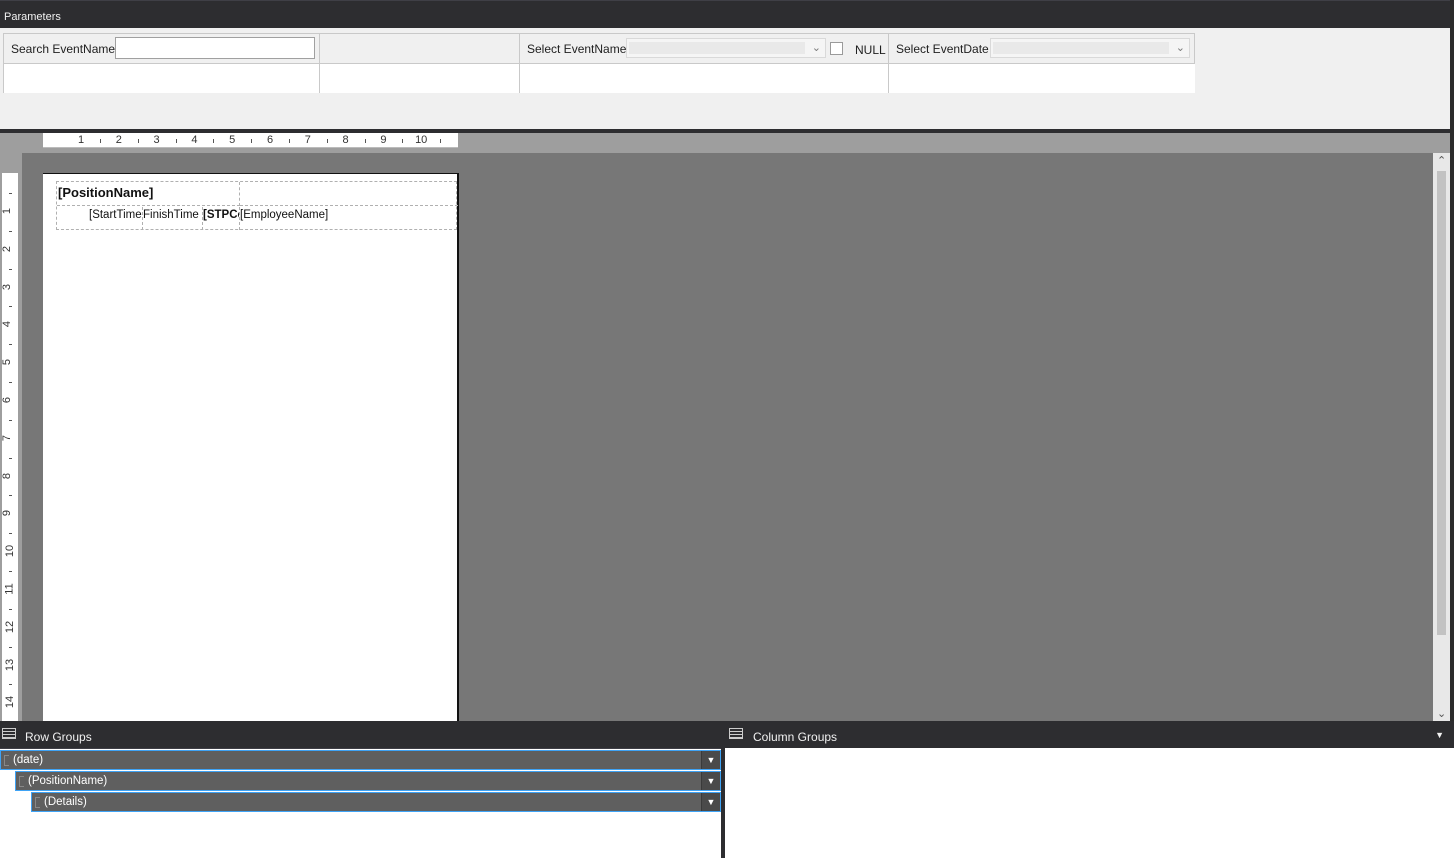  Describe the element at coordinates (221, 218) in the screenshot. I see `stpco-cell: [STPCo` at that location.